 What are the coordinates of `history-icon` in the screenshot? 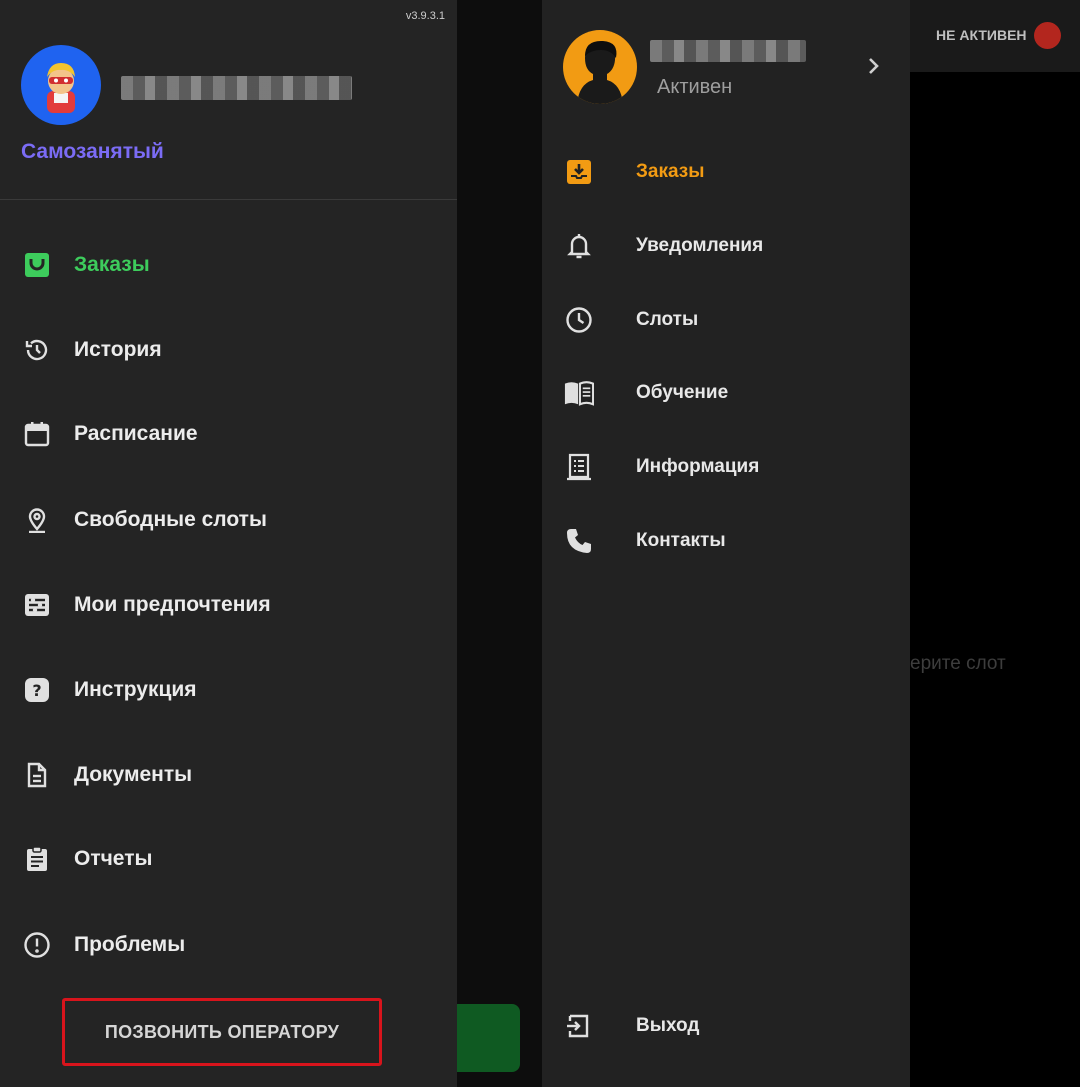 It's located at (37, 350).